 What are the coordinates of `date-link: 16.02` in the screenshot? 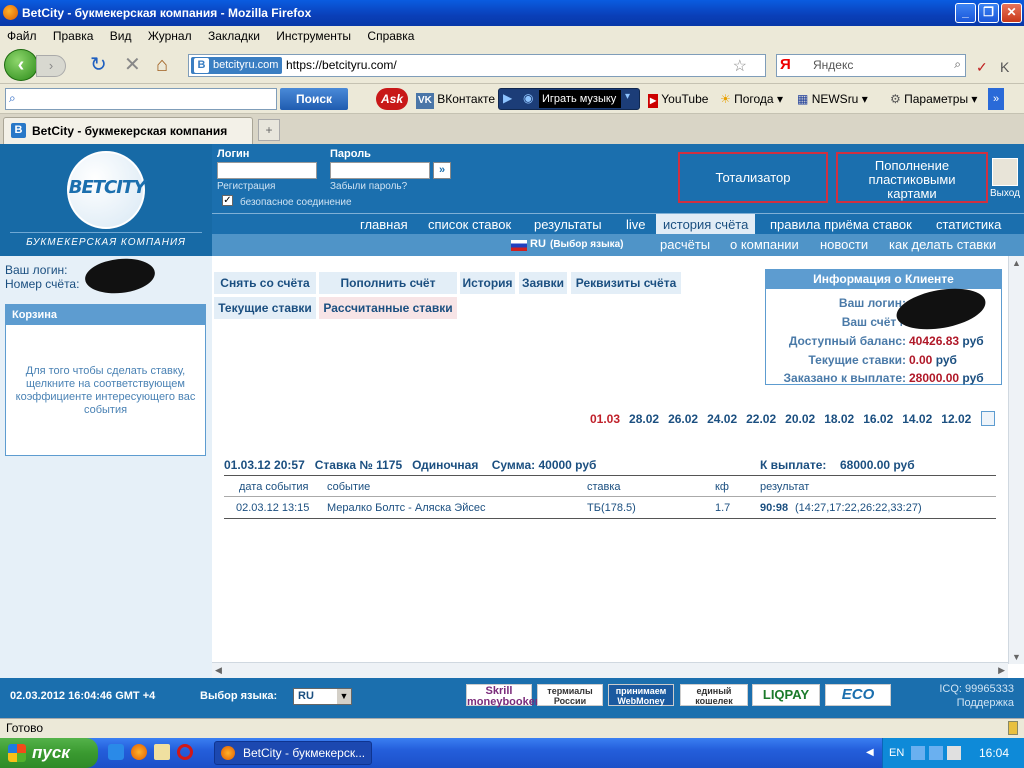 It's located at (878, 419).